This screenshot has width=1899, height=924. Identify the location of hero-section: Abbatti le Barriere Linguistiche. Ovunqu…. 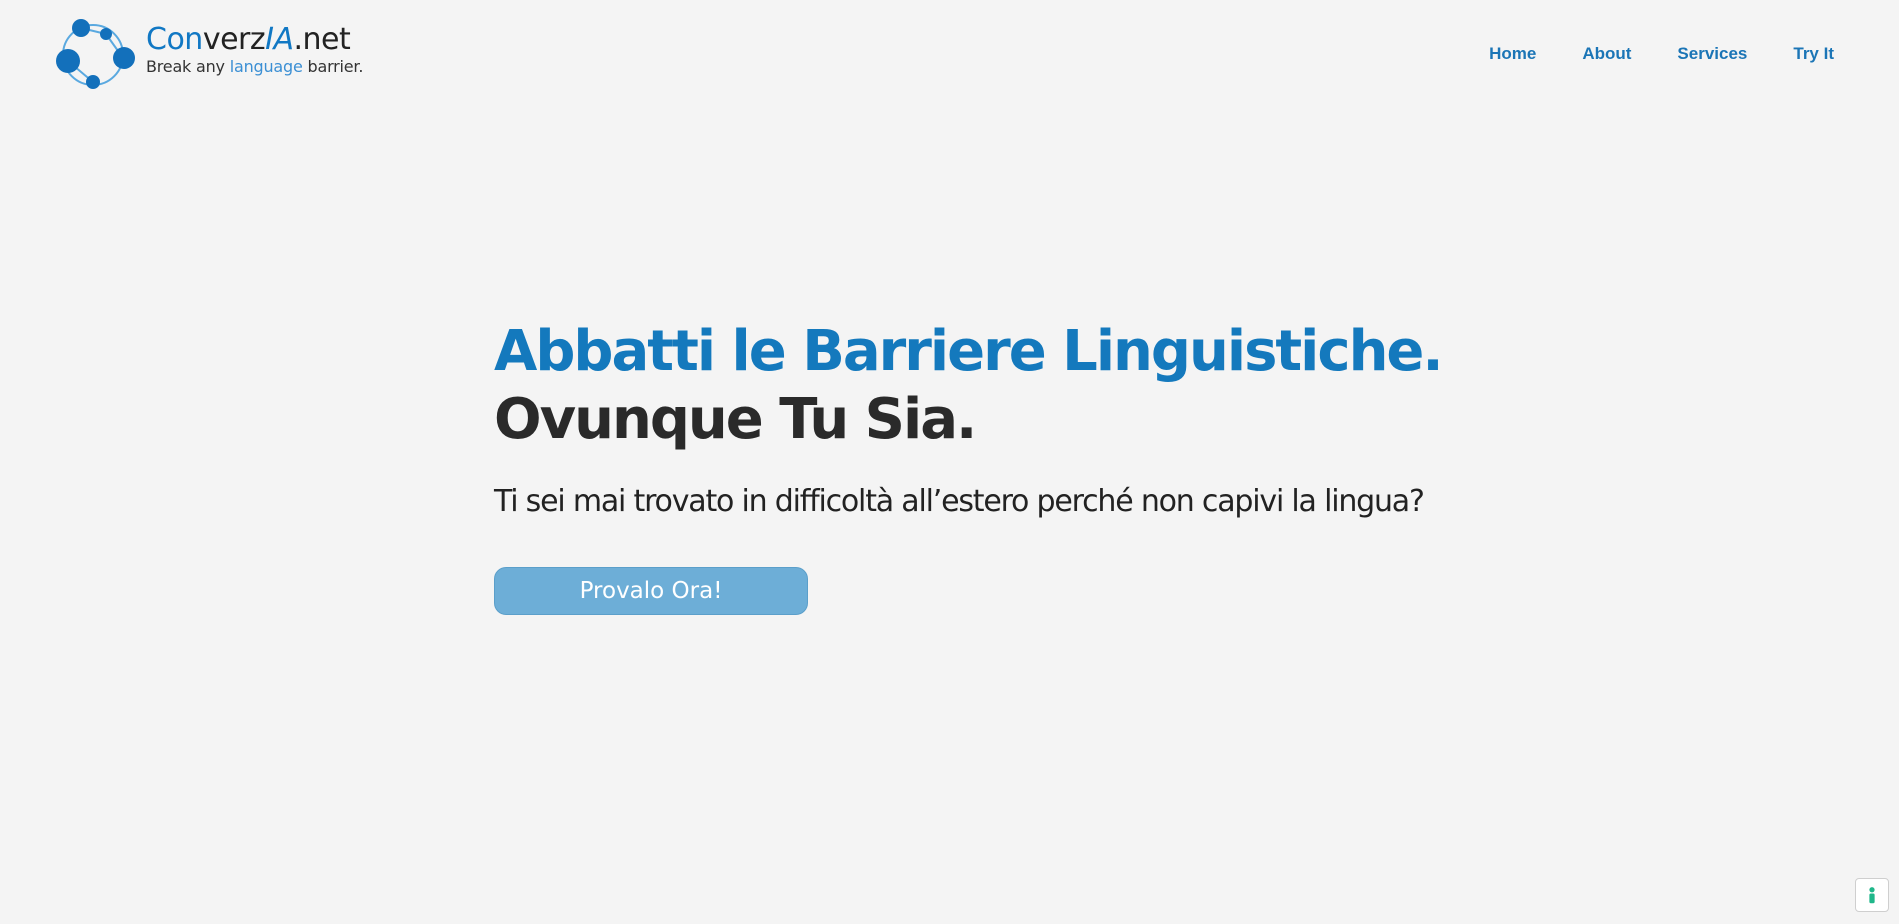
(994, 434).